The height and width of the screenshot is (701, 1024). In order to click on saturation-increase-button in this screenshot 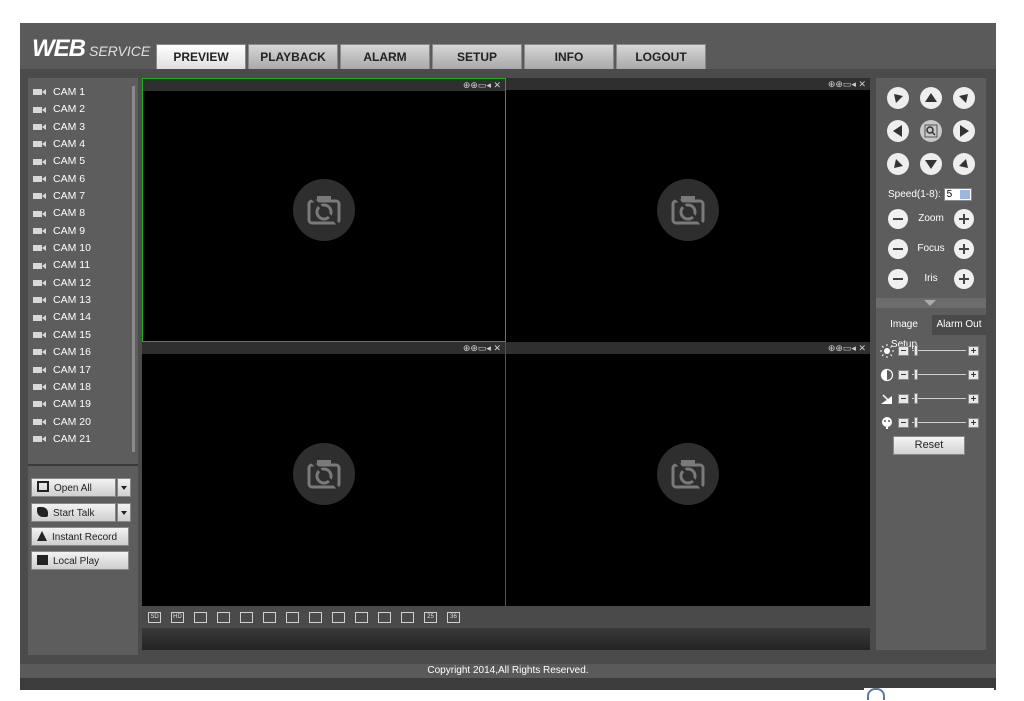, I will do `click(973, 399)`.